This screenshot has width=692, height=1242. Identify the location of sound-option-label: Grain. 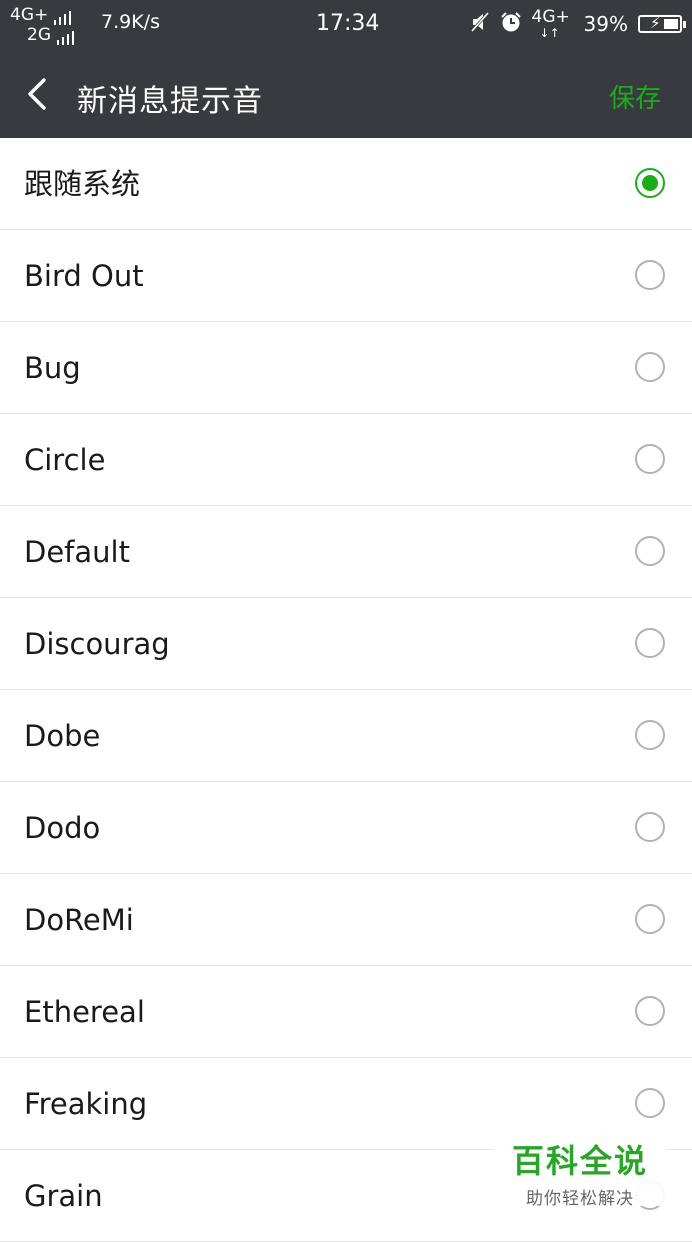
(63, 1196).